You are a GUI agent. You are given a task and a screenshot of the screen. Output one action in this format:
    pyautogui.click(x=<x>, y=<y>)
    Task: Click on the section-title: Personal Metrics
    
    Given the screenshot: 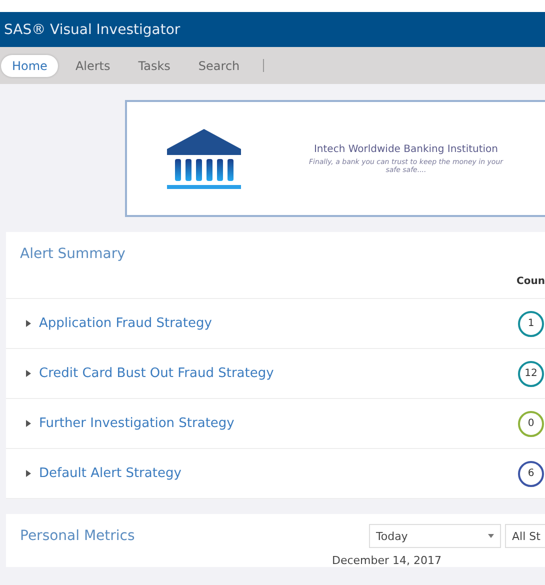 What is the action you would take?
    pyautogui.click(x=78, y=536)
    